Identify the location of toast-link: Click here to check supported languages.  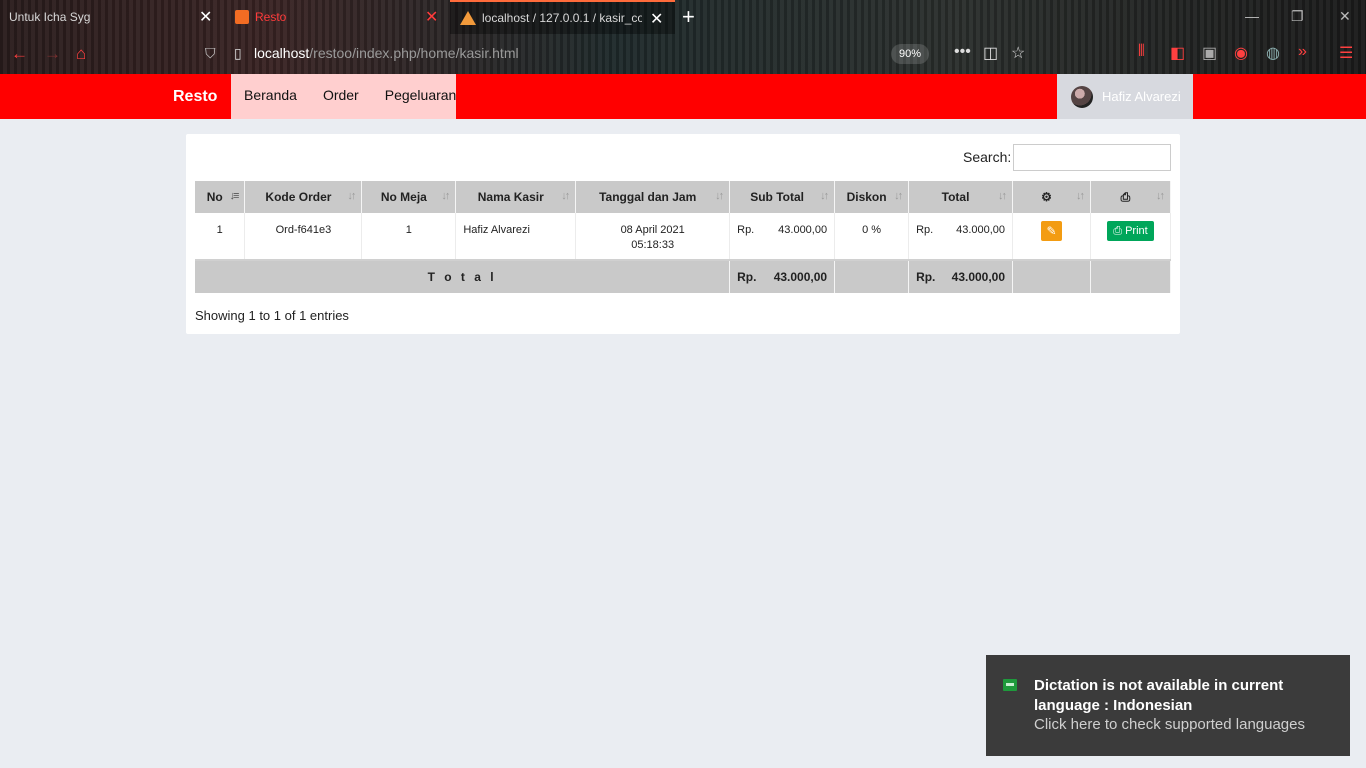
(1169, 724).